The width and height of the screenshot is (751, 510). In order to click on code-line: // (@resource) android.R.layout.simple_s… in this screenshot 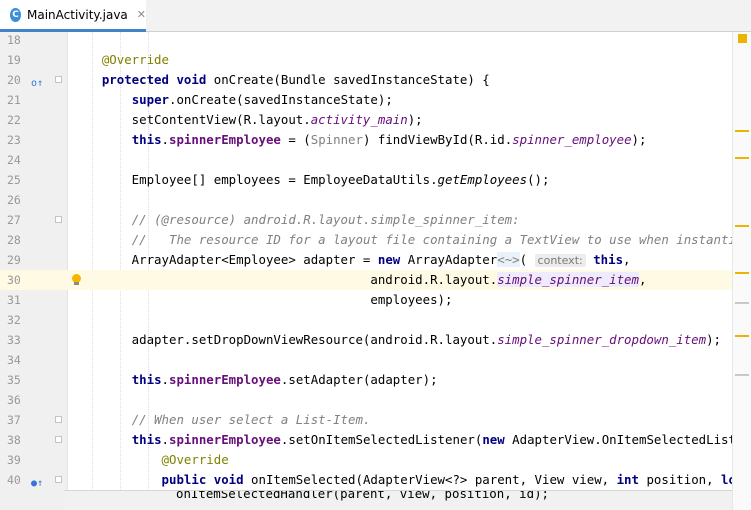, I will do `click(400, 220)`.